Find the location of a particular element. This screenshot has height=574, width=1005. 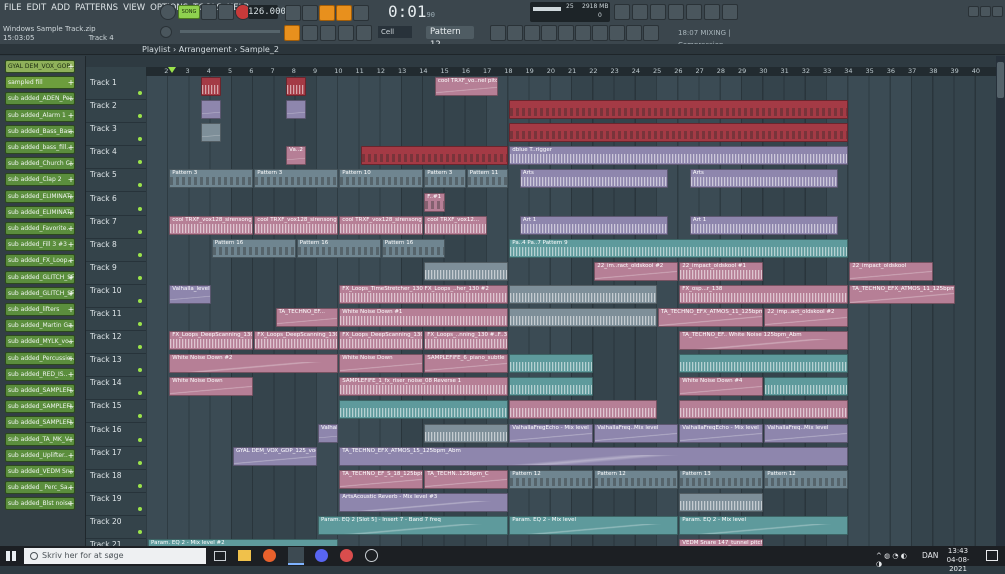

track-header: Track 16 is located at coordinates (116, 435).